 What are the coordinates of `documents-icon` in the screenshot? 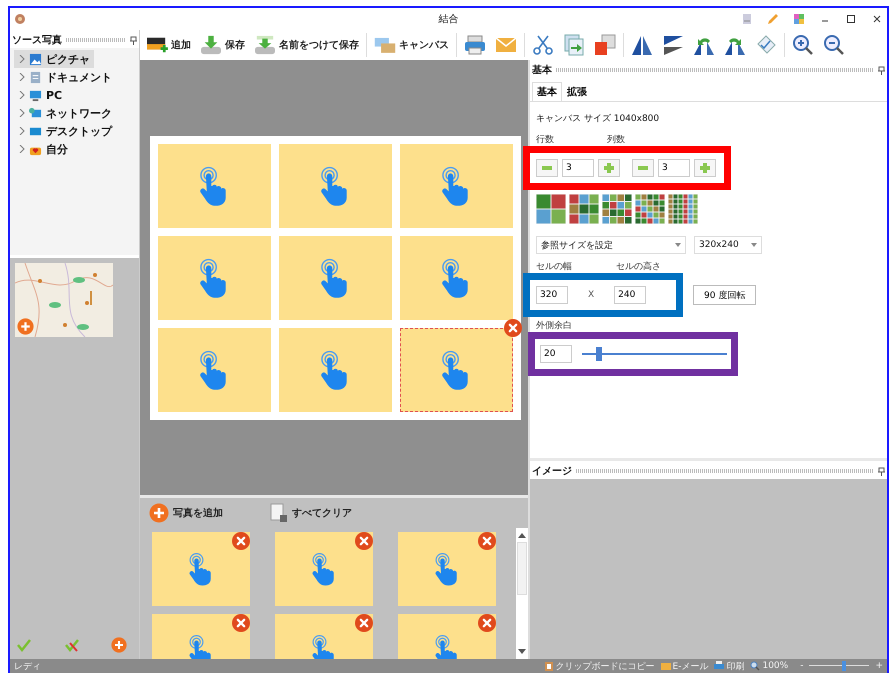 It's located at (574, 45).